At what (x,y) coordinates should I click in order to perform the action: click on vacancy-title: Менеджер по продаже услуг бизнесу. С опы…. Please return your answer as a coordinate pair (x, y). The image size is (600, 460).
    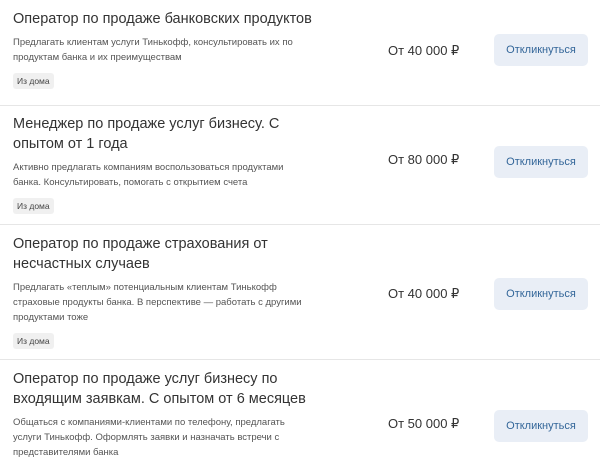
    Looking at the image, I should click on (163, 134).